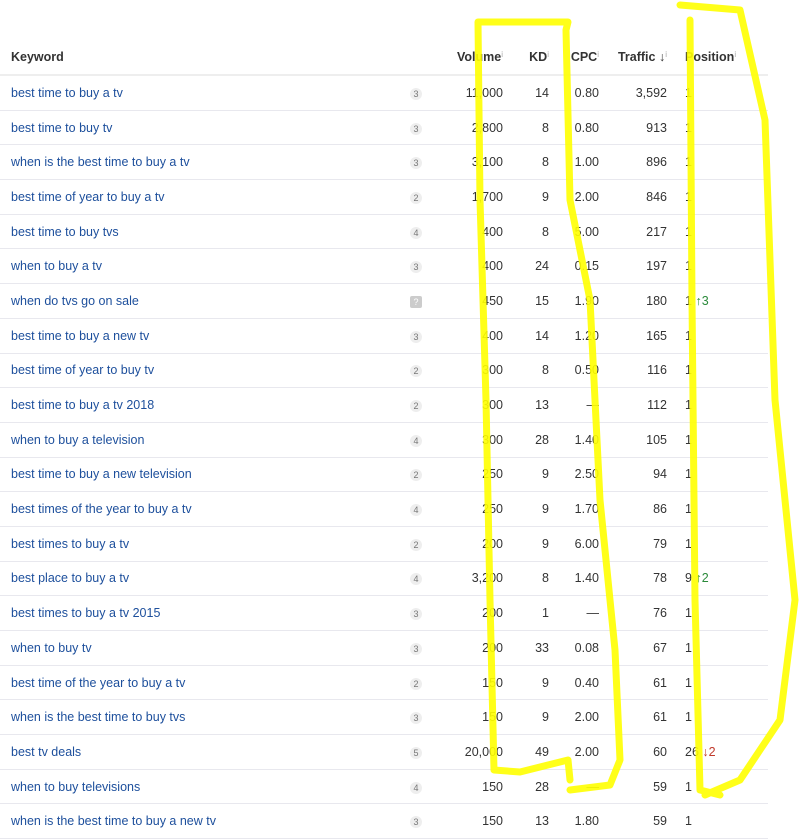  I want to click on keyword-link: when to buy televisions, so click(75, 787).